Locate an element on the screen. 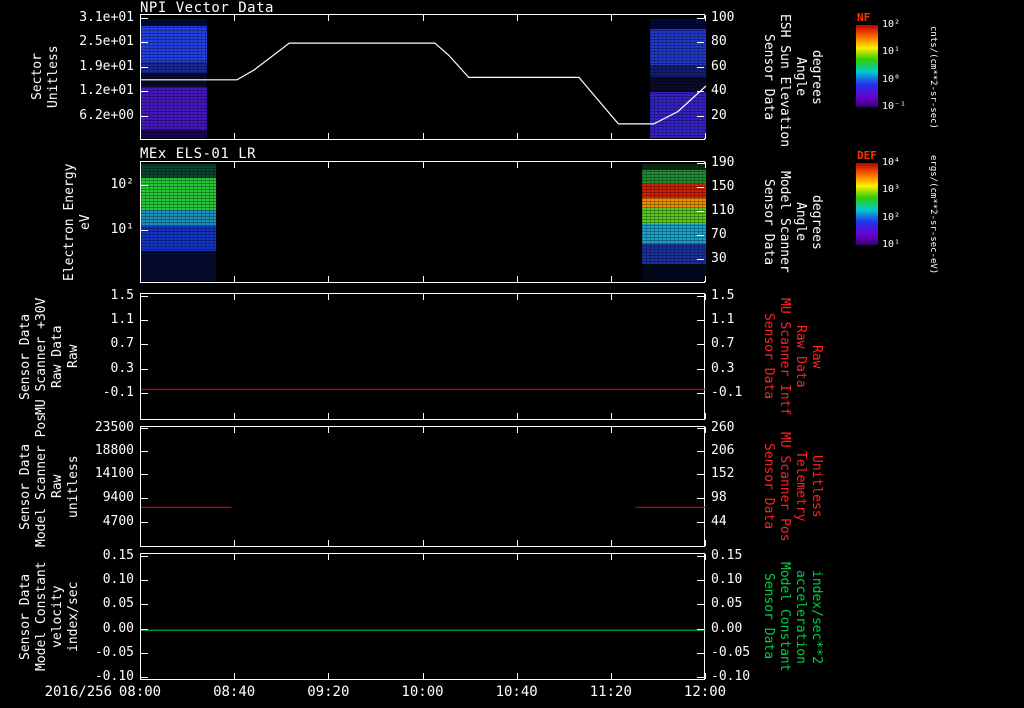 The height and width of the screenshot is (708, 1024). axis-title-left: Electron Energy eV is located at coordinates (78, 222).